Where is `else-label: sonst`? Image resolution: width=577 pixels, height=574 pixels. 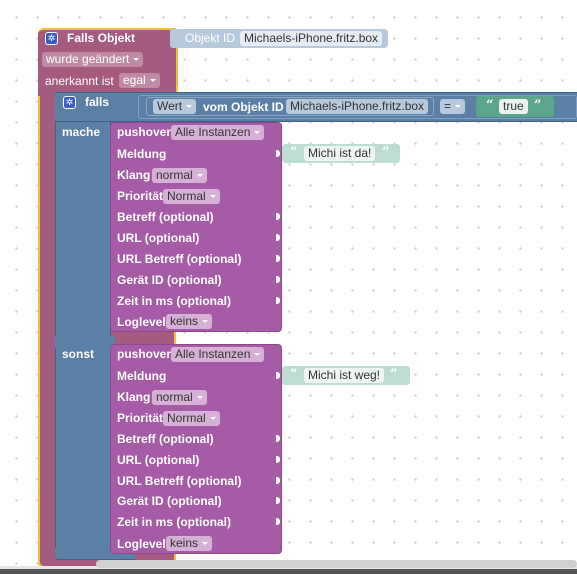 else-label: sonst is located at coordinates (78, 354).